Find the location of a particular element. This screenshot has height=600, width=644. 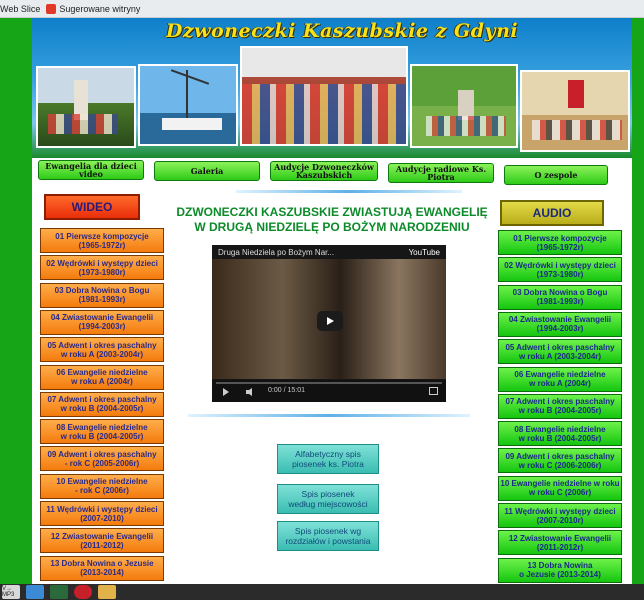

audio-item-years: (2011-2012r) is located at coordinates (560, 547).